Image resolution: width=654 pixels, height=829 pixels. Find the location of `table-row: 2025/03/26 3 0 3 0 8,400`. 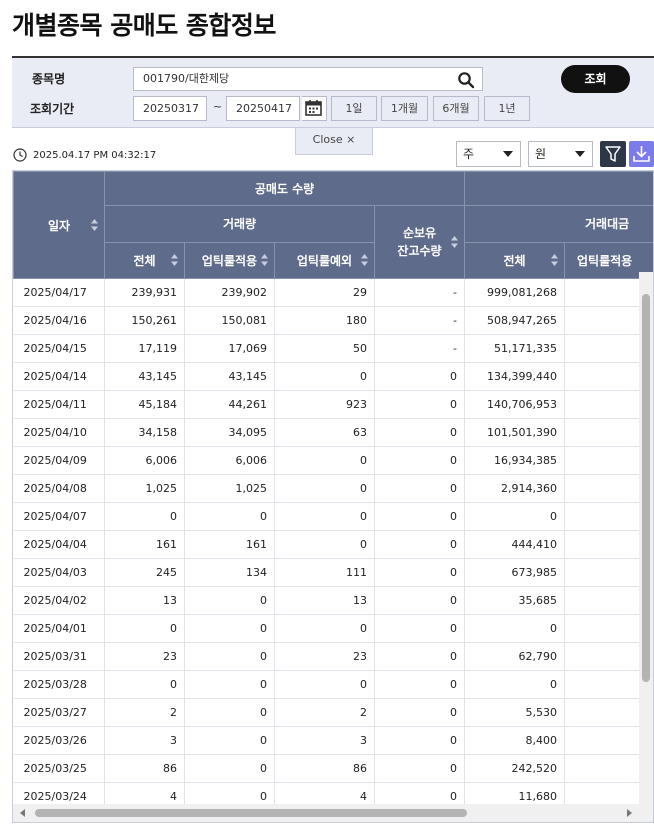

table-row: 2025/03/26 3 0 3 0 8,400 is located at coordinates (333, 740).